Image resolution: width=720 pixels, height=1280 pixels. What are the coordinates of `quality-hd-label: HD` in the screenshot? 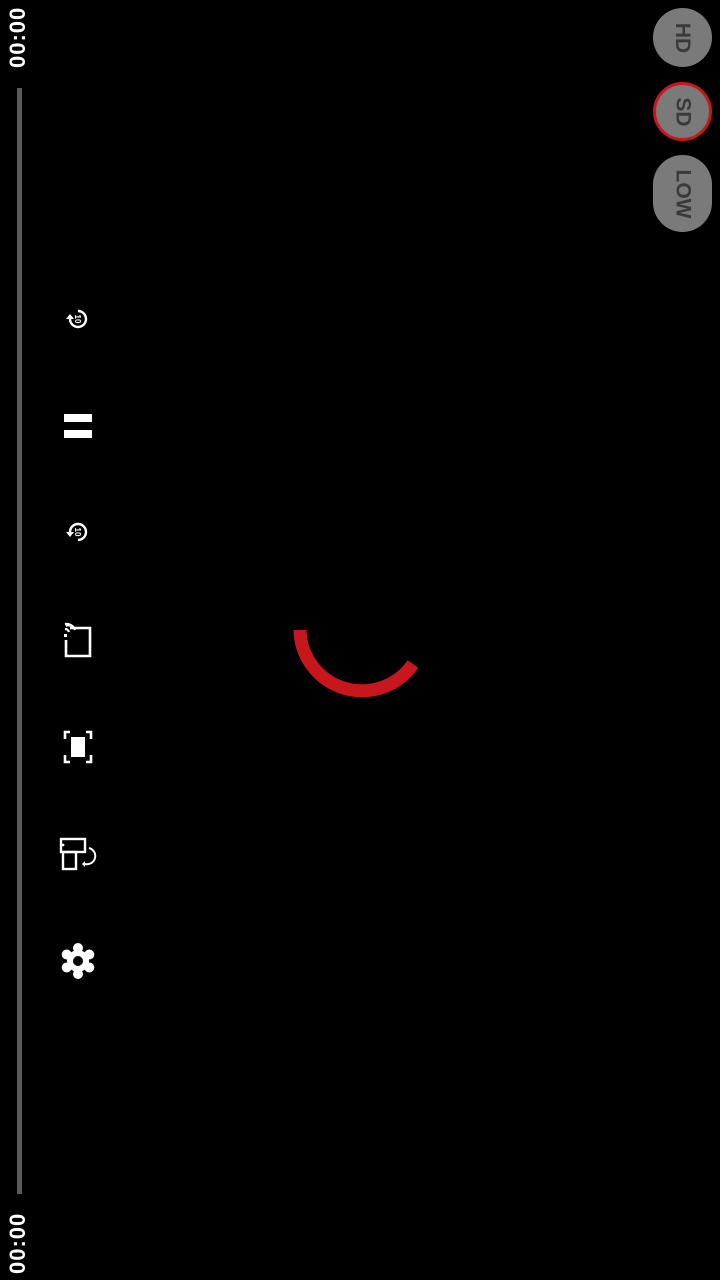 It's located at (683, 37).